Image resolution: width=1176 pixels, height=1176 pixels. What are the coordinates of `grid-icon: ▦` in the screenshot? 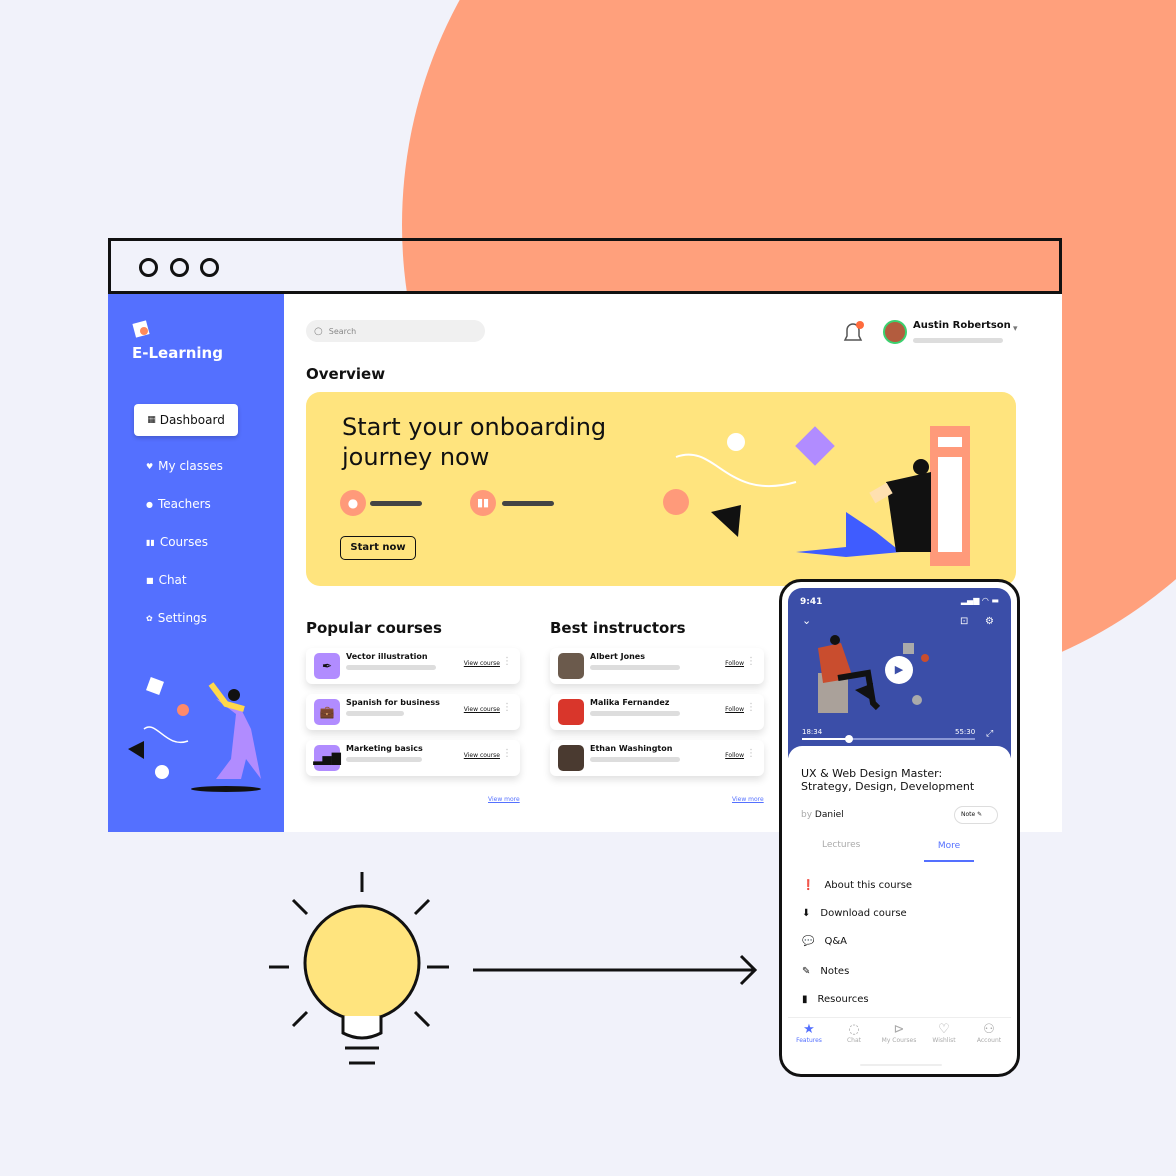 It's located at (151, 420).